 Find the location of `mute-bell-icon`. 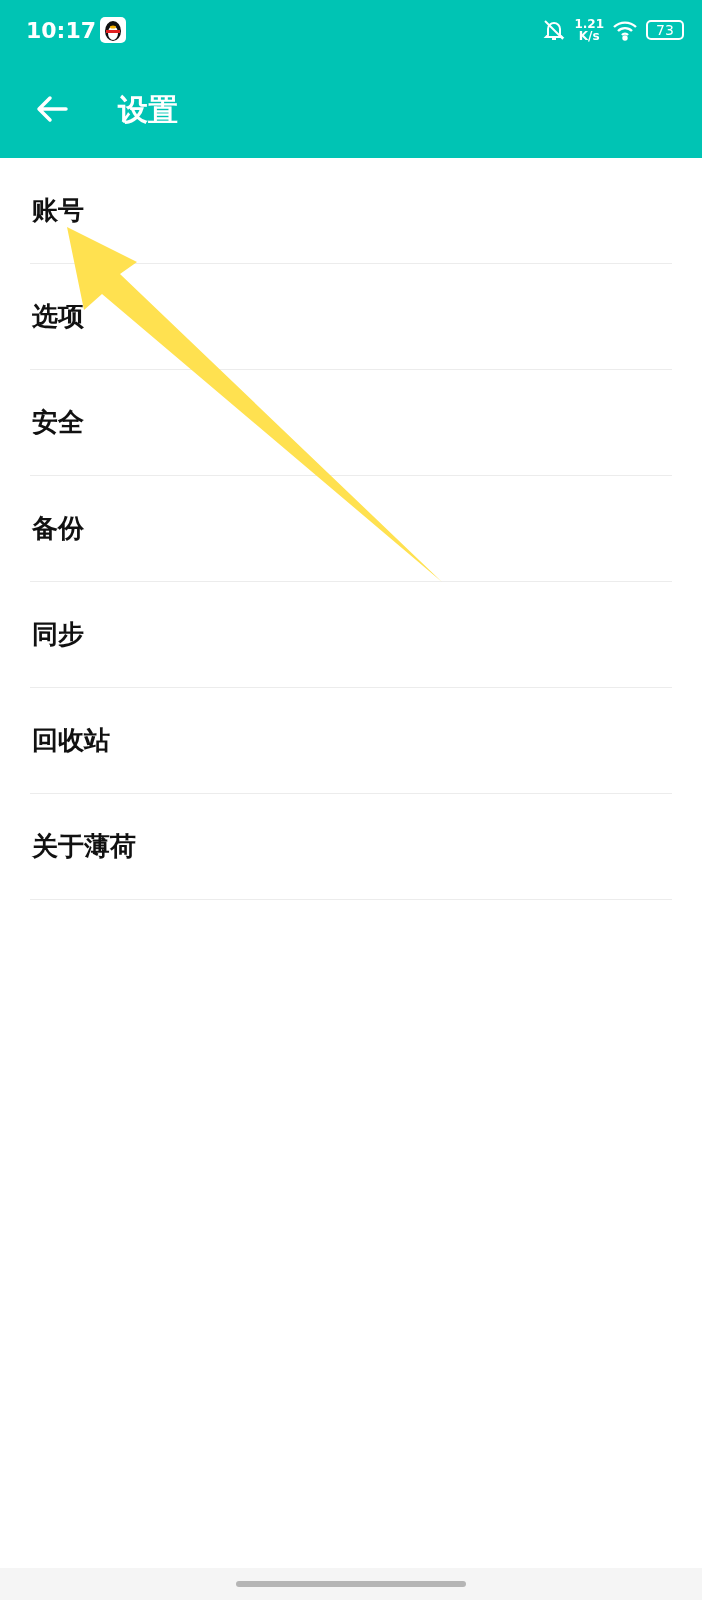

mute-bell-icon is located at coordinates (554, 30).